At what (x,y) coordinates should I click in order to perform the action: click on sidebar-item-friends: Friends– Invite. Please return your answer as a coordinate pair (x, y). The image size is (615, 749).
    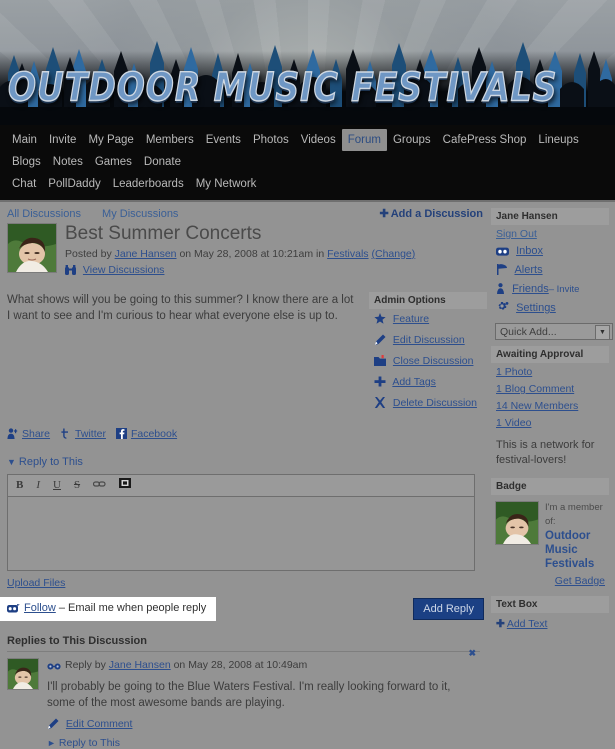
    Looking at the image, I should click on (550, 289).